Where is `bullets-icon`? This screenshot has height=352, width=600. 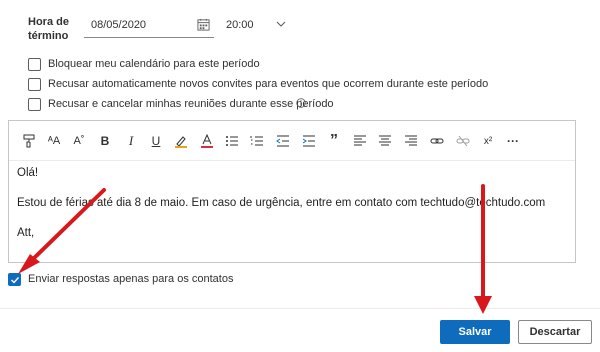 bullets-icon is located at coordinates (232, 141).